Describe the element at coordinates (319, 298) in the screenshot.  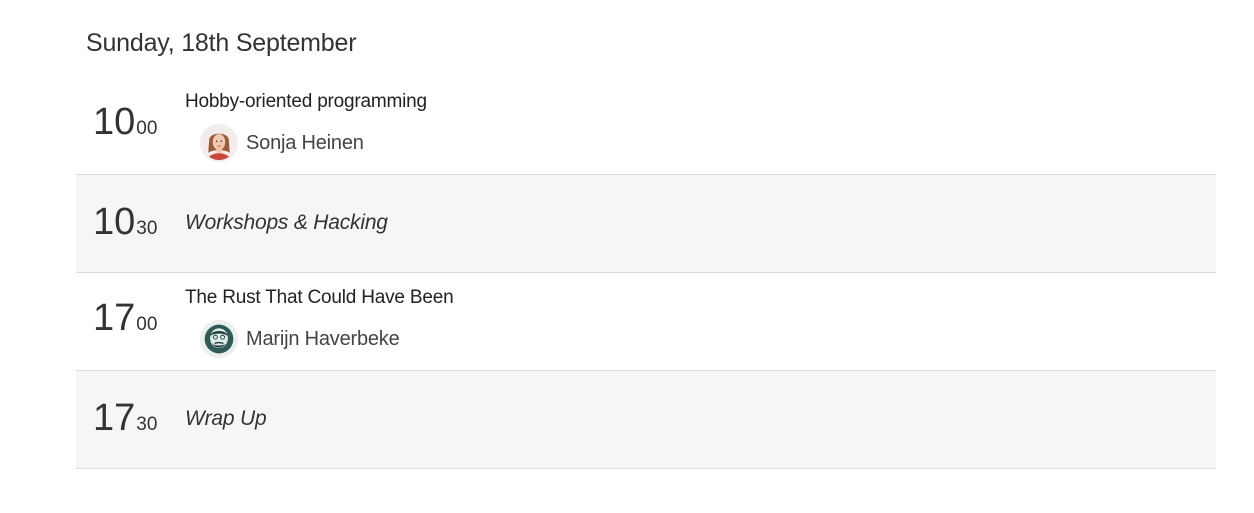
I see `talk-title: The Rust That Could Have Been` at that location.